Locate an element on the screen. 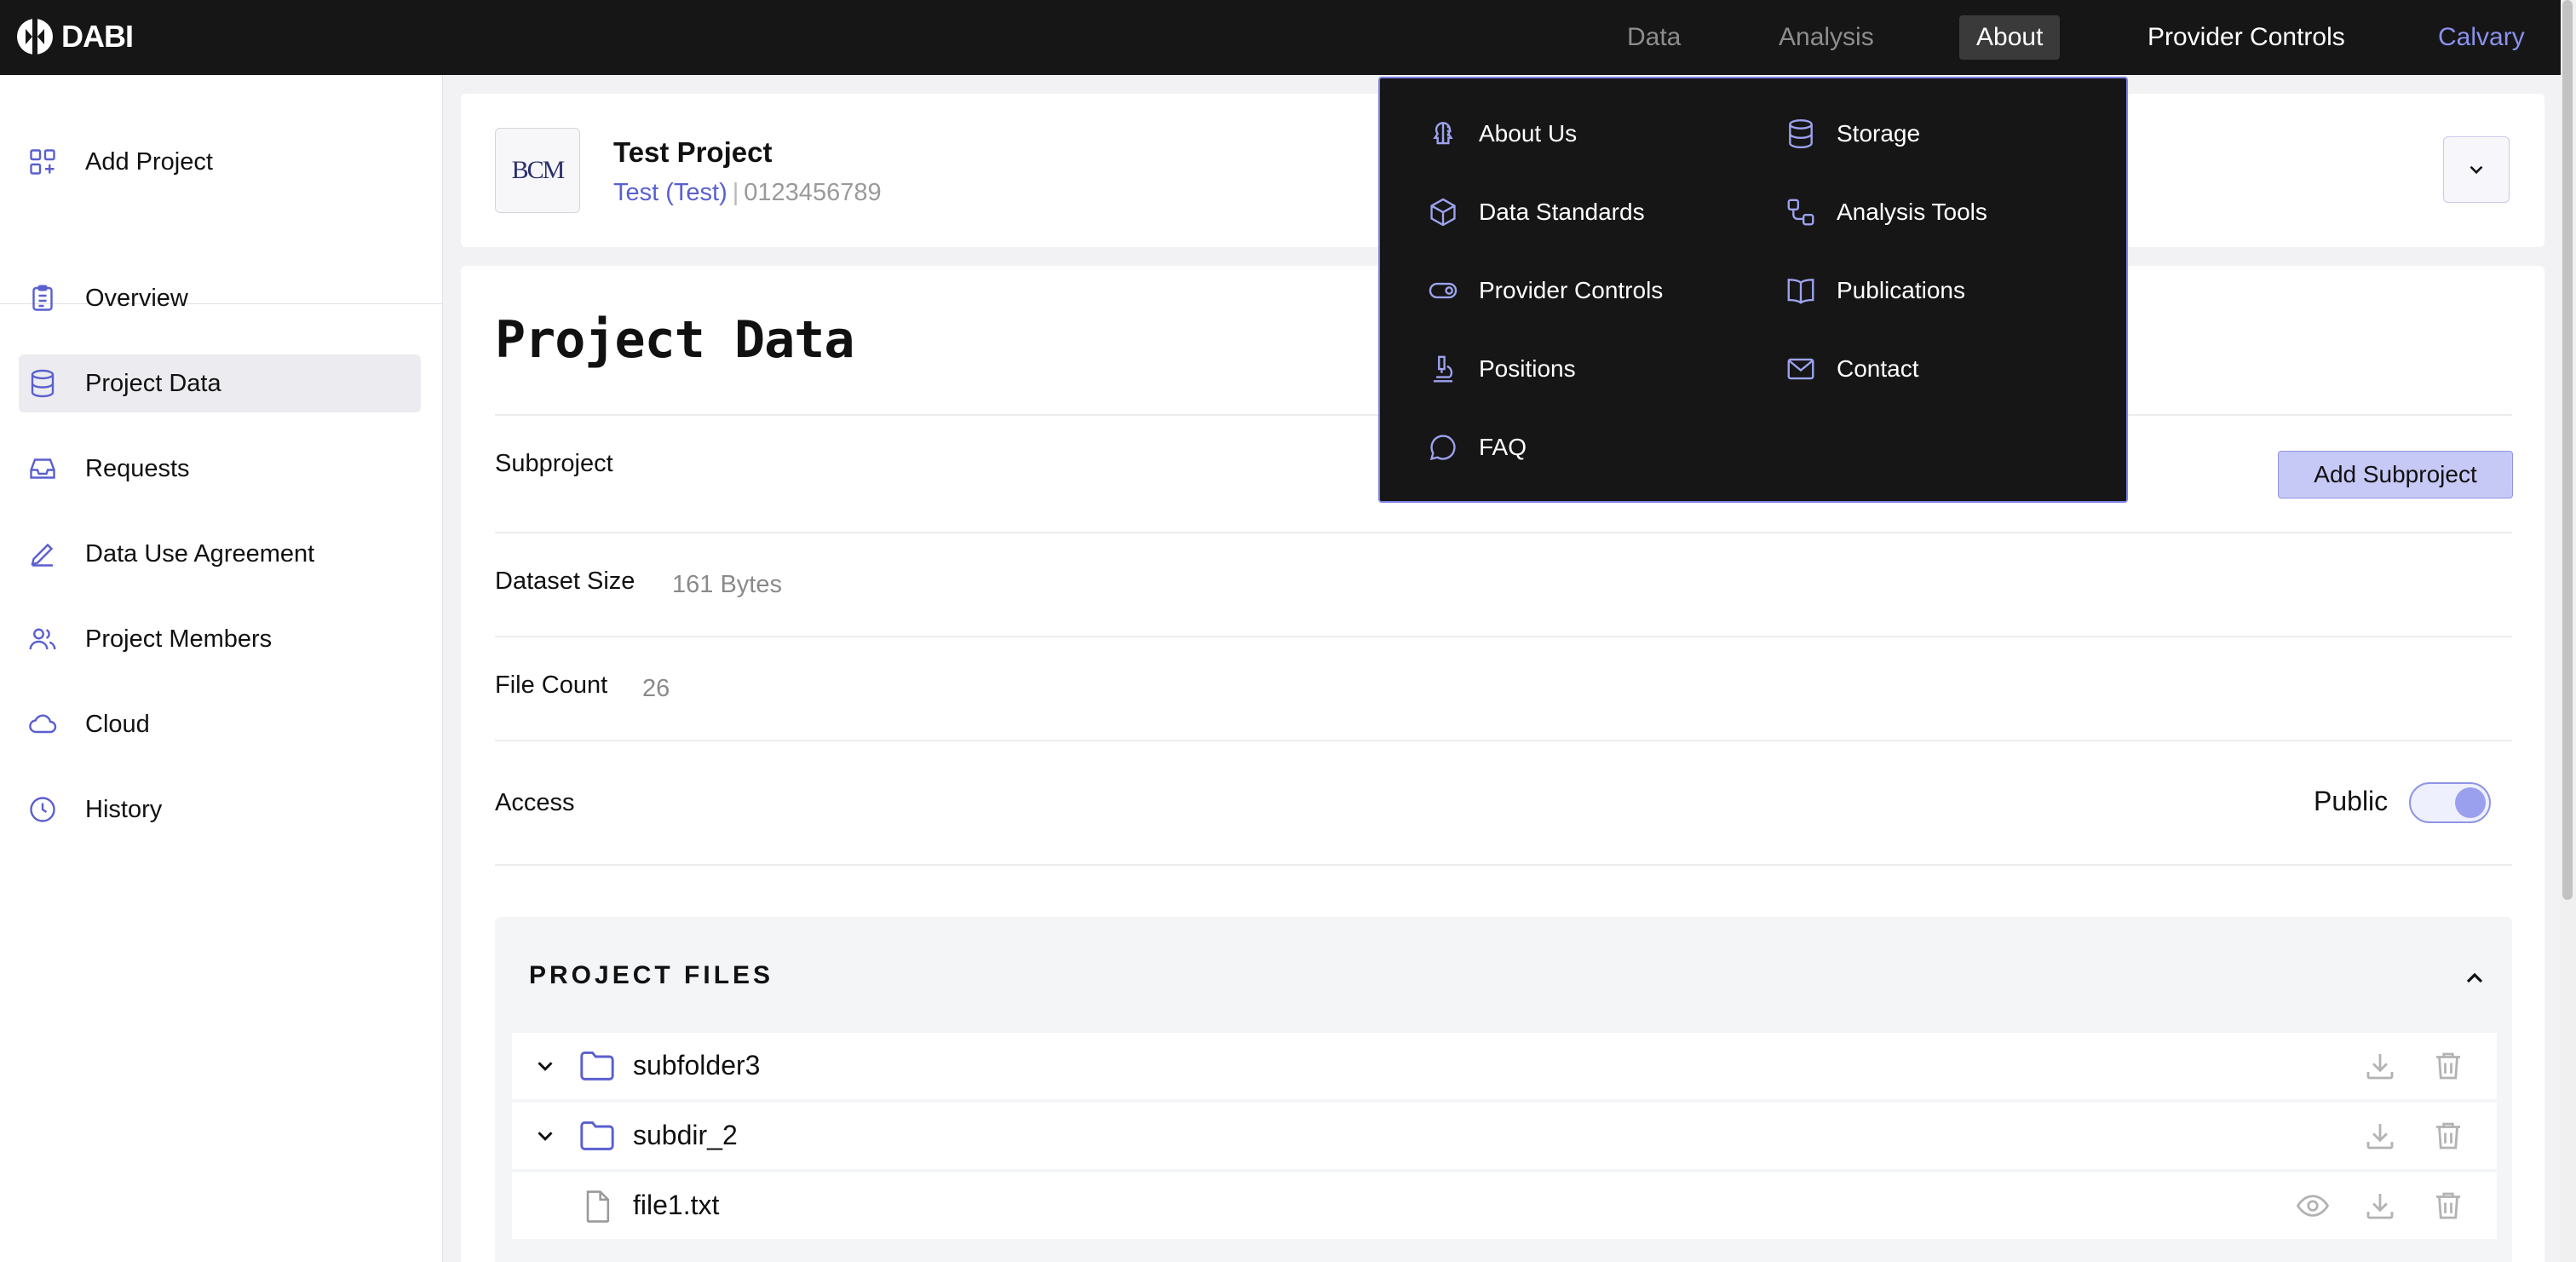  scrollbar-thumb is located at coordinates (2567, 450).